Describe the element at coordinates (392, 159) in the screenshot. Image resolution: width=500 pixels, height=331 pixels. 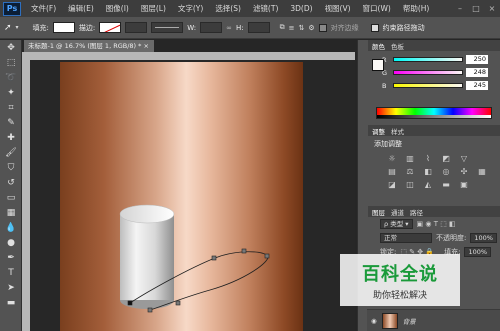
I see `brightness-icon: ☼` at that location.